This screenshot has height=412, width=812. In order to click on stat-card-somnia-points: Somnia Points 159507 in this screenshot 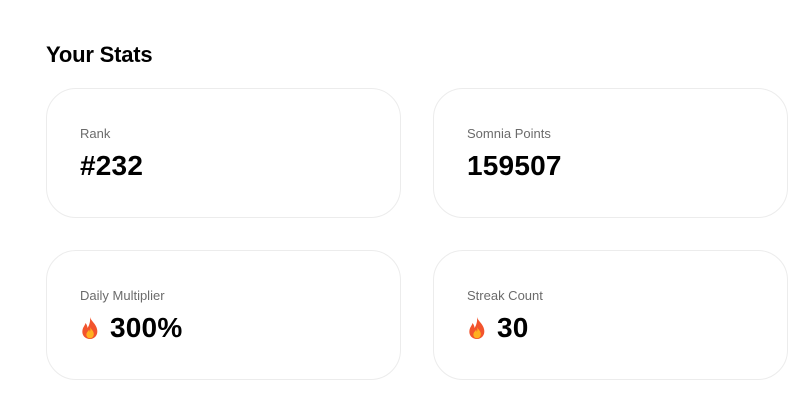, I will do `click(610, 153)`.